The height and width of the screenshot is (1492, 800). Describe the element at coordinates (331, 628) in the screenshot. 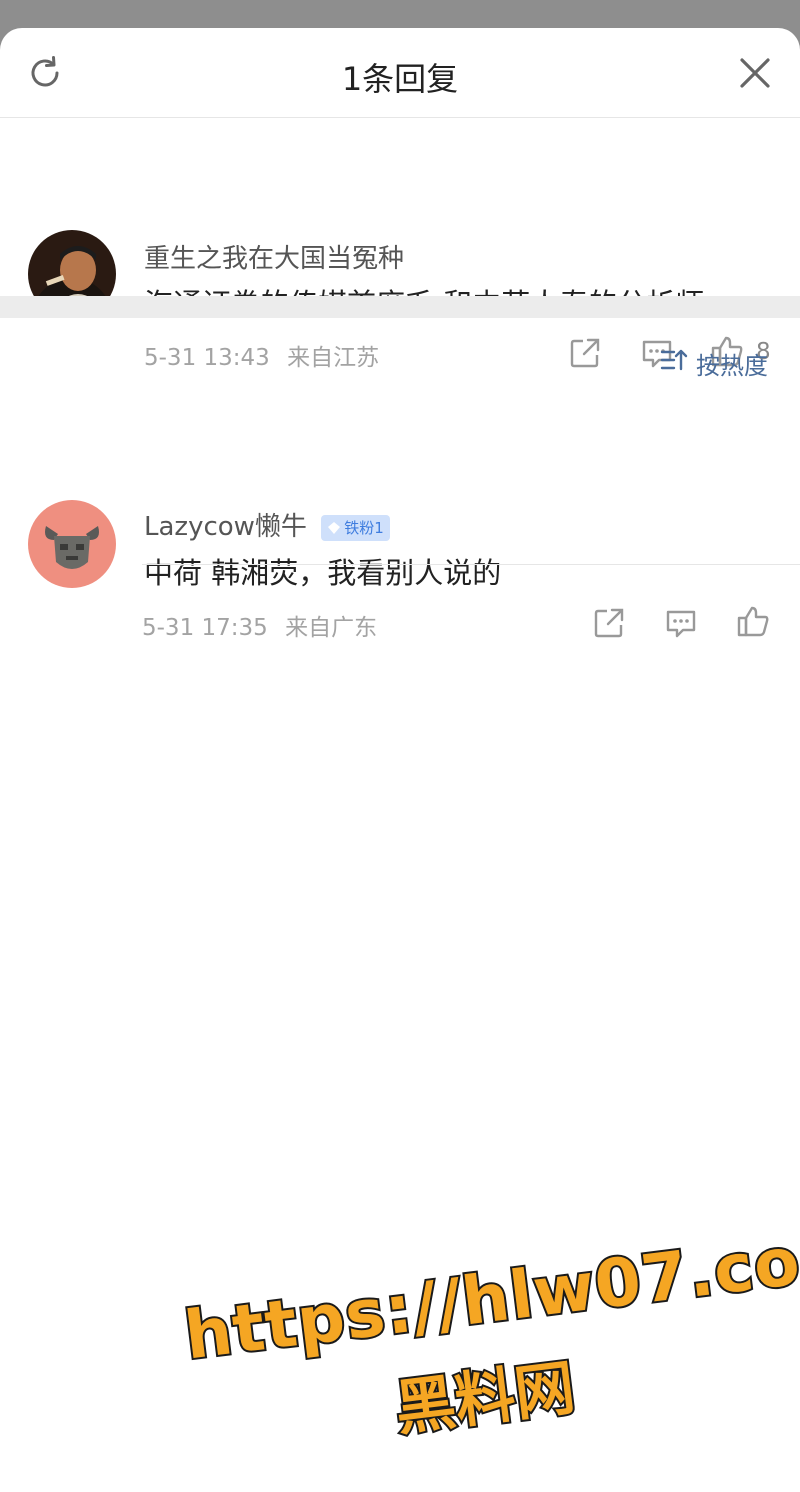

I see `reply-location: 来自广东` at that location.